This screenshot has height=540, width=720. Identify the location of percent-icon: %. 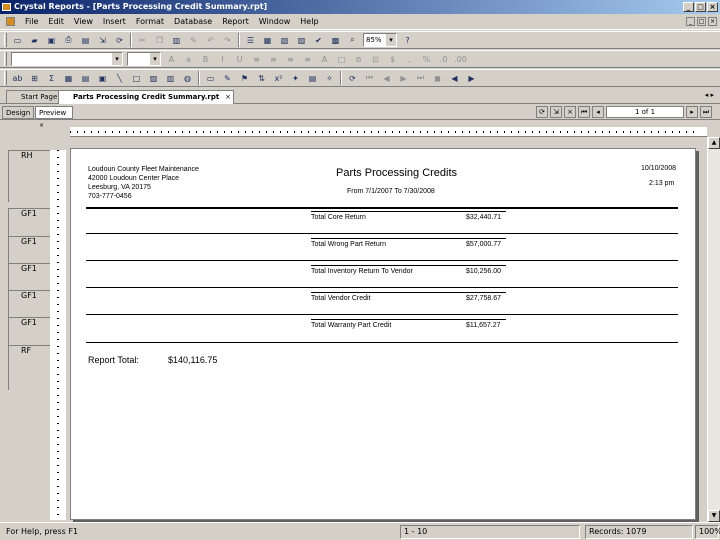
(426, 59).